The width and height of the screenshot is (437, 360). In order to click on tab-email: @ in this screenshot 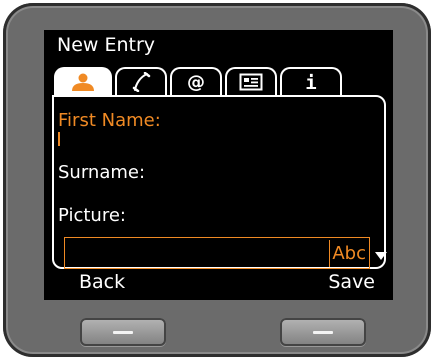, I will do `click(196, 81)`.